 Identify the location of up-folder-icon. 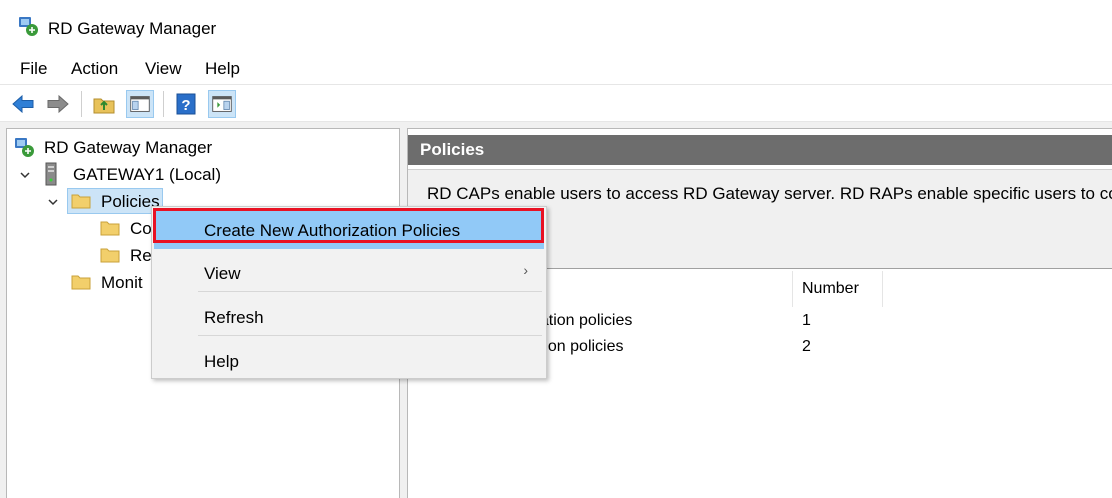
(104, 104).